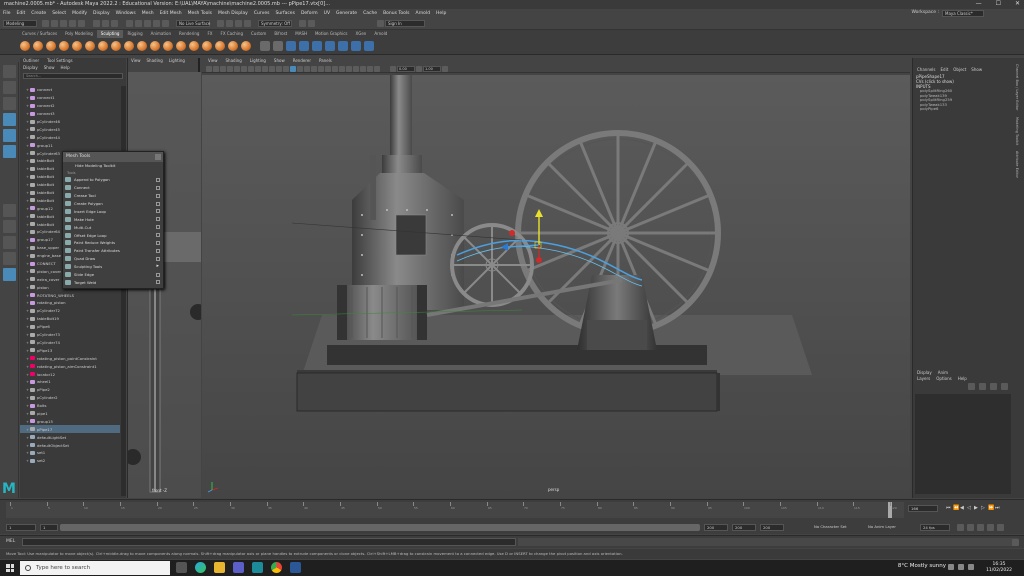 The image size is (1024, 576). Describe the element at coordinates (110, 34) in the screenshot. I see `shelf-tab-sculpting: Sculpting` at that location.